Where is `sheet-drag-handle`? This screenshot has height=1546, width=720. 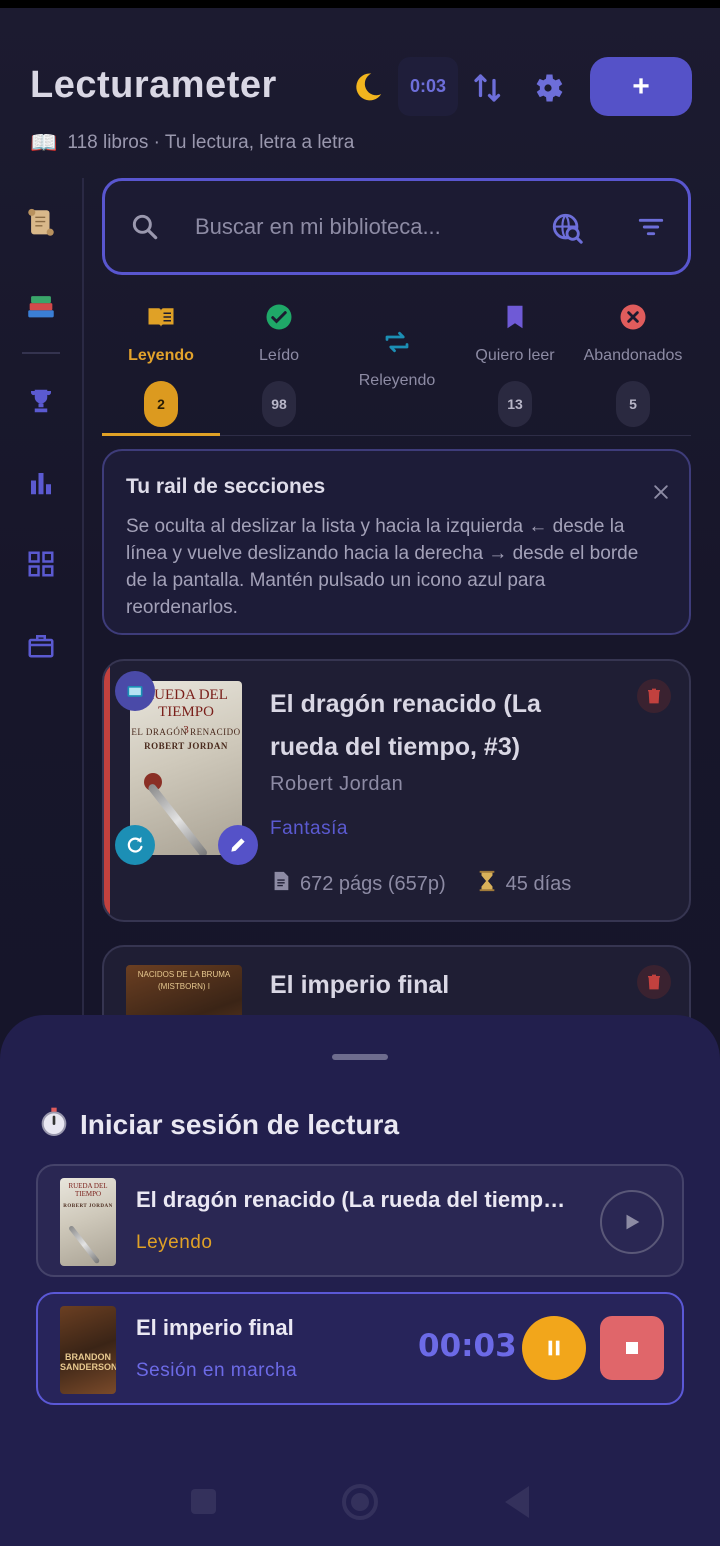
sheet-drag-handle is located at coordinates (360, 1057).